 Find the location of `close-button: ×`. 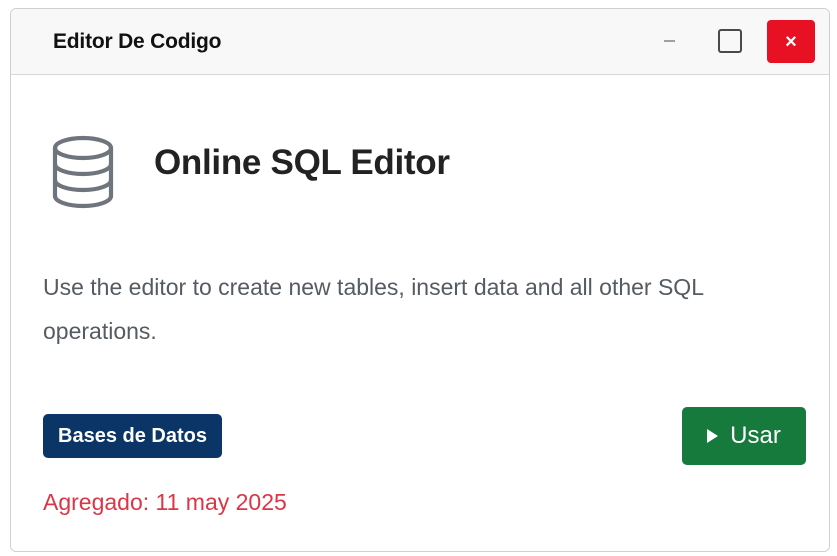

close-button: × is located at coordinates (791, 41).